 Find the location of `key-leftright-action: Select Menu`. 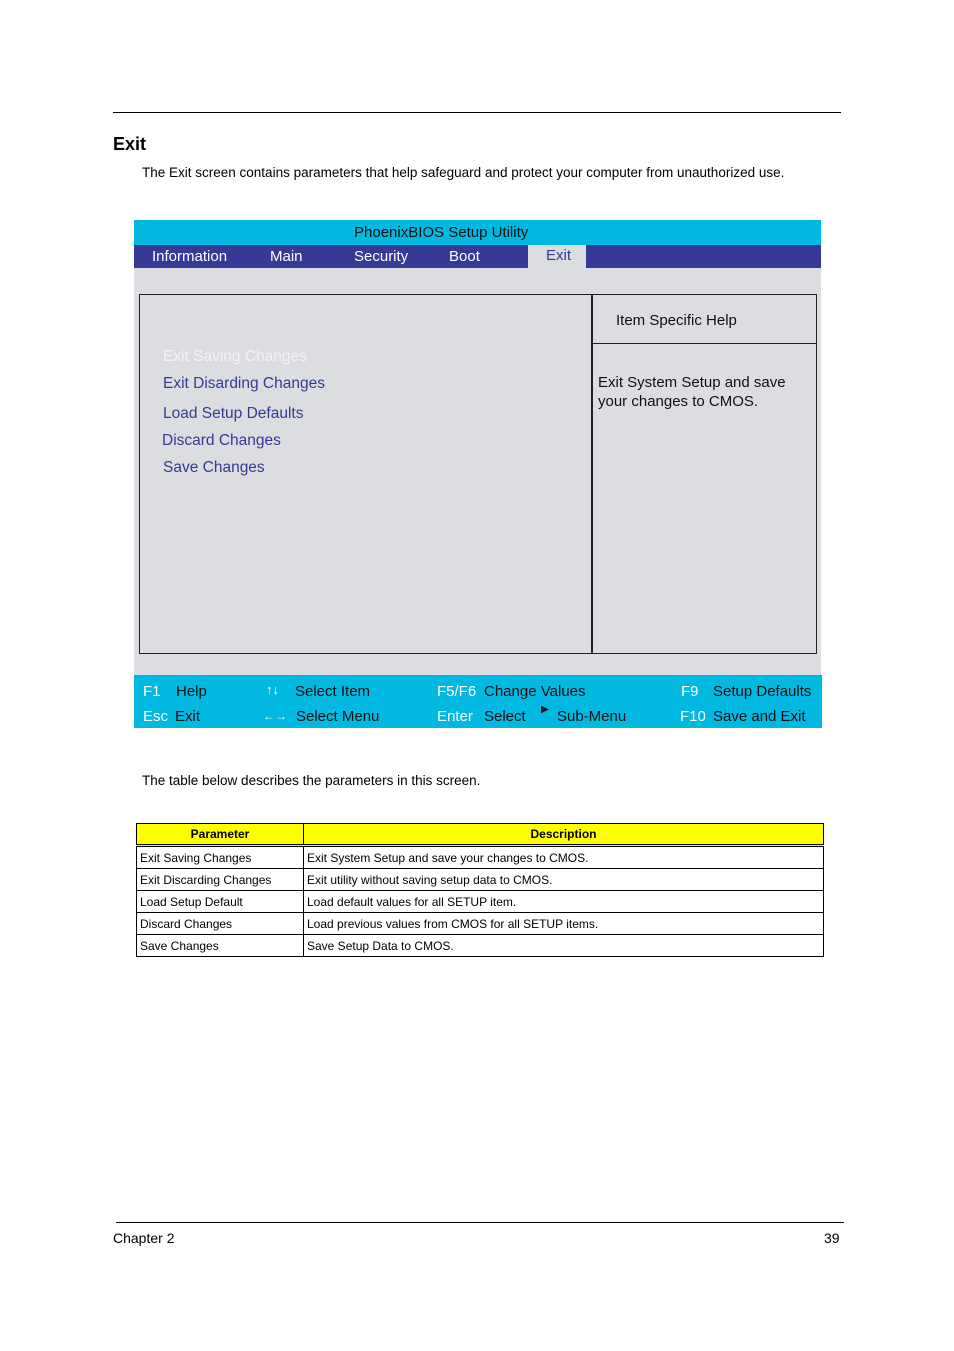

key-leftright-action: Select Menu is located at coordinates (338, 716).